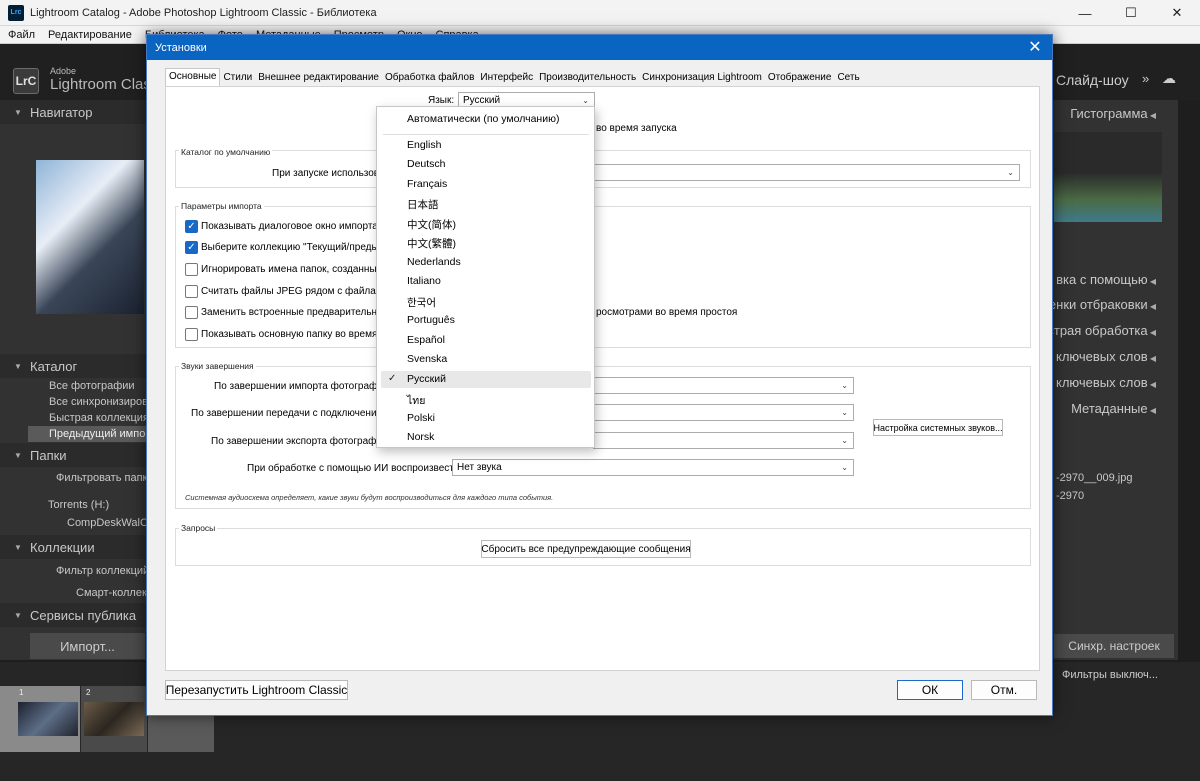 This screenshot has height=781, width=1200. Describe the element at coordinates (75, 547) in the screenshot. I see `collections-header: Коллекции` at that location.